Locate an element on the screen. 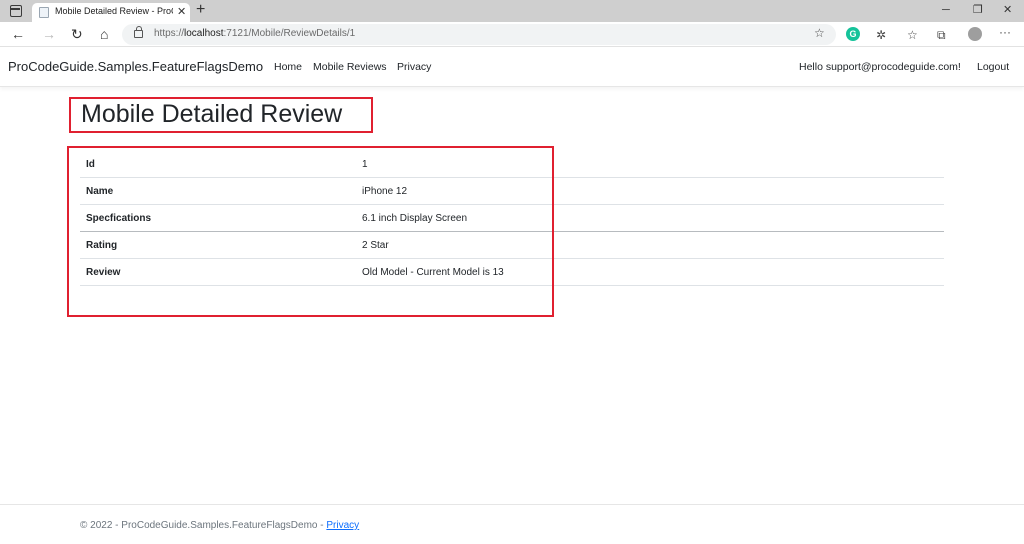 Image resolution: width=1024 pixels, height=544 pixels. logout-button: Logout is located at coordinates (993, 67).